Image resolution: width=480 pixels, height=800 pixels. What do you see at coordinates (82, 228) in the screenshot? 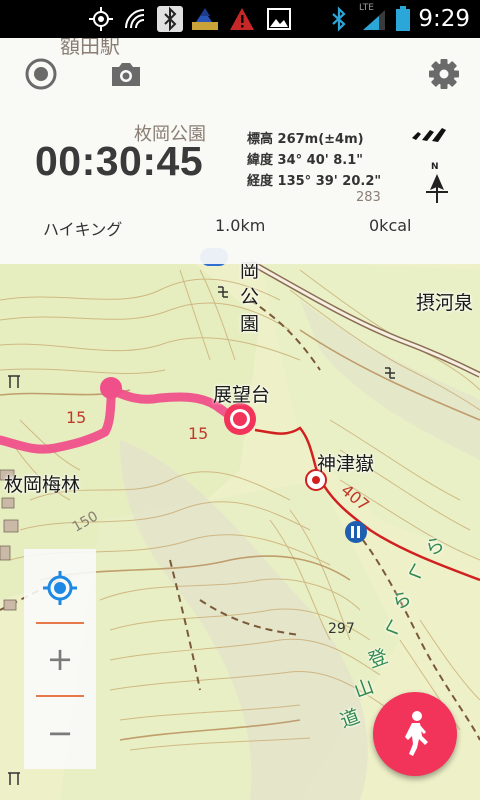
I see `activity-type: ハイキング` at bounding box center [82, 228].